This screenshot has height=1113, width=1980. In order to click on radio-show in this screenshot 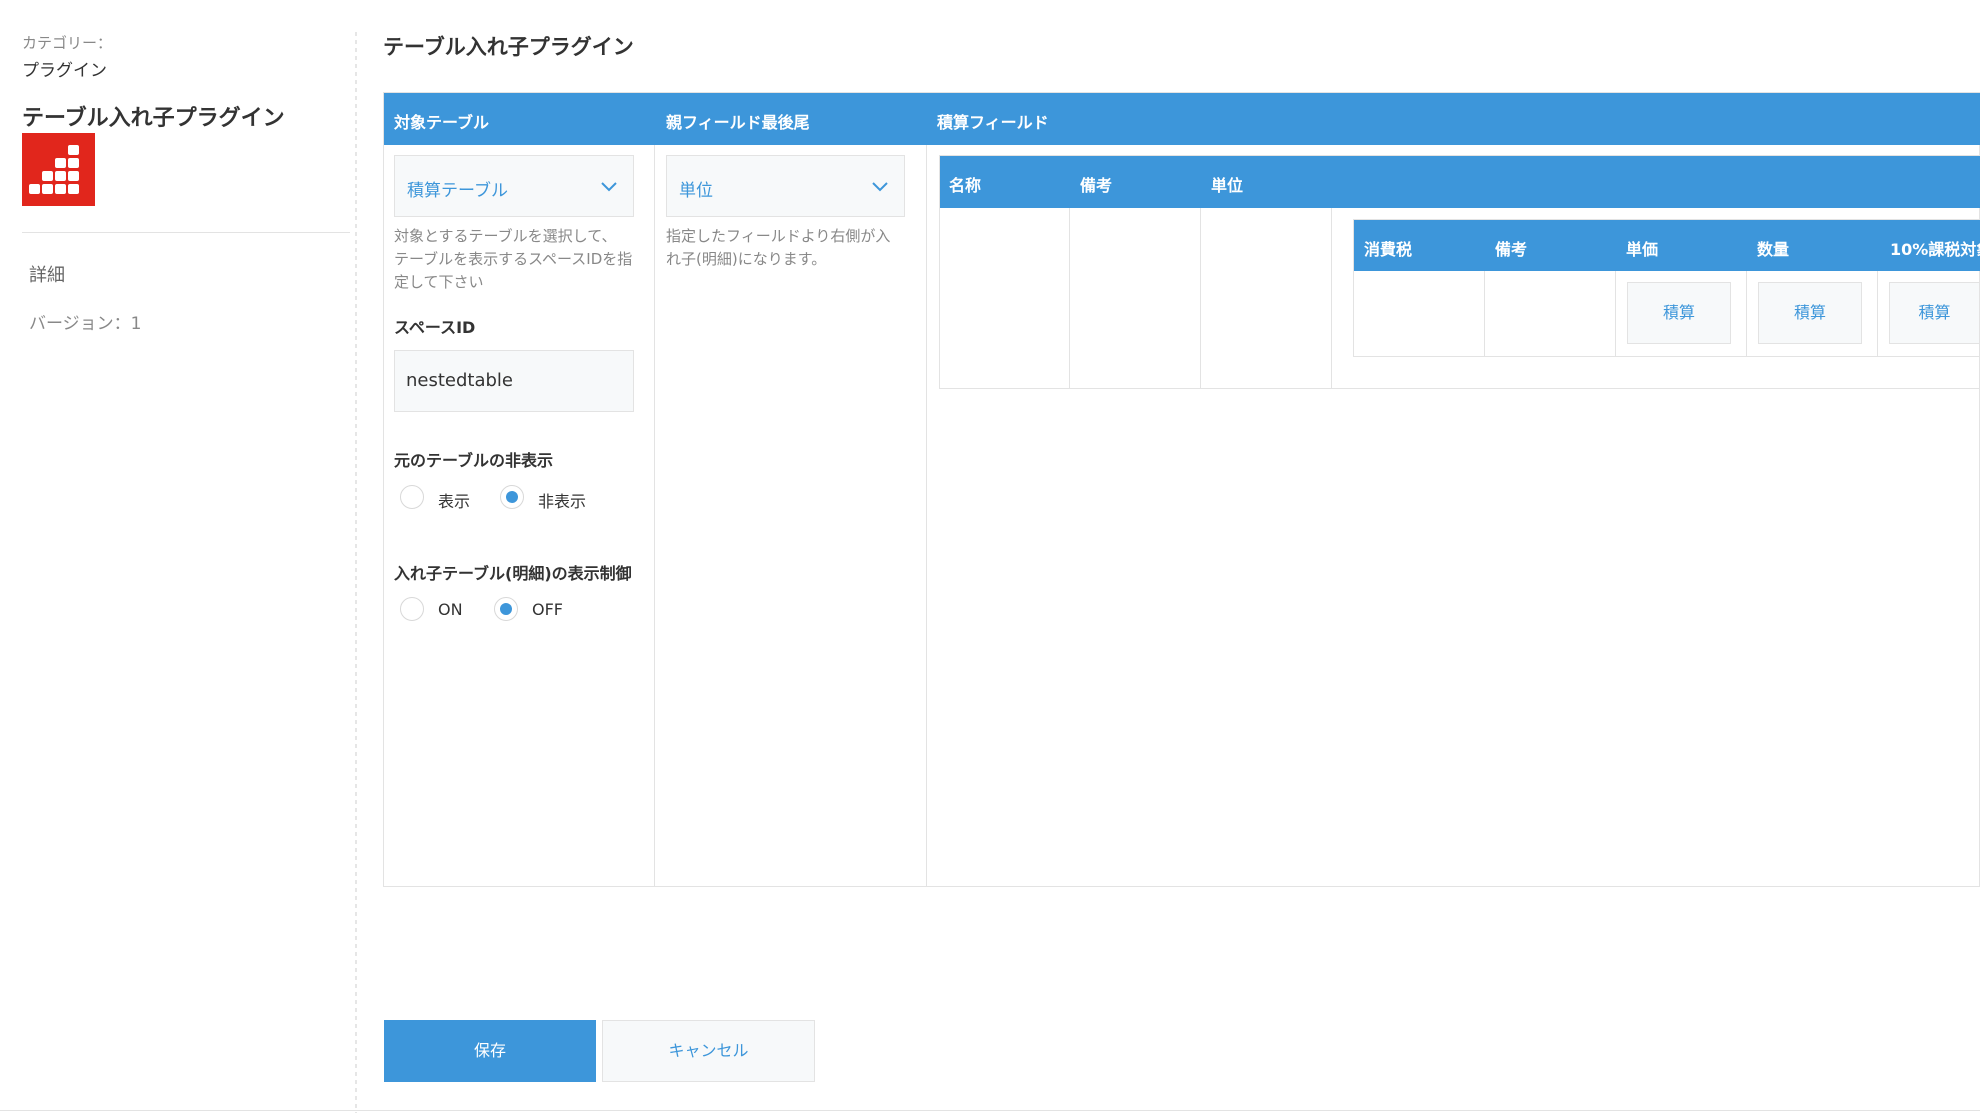, I will do `click(412, 497)`.